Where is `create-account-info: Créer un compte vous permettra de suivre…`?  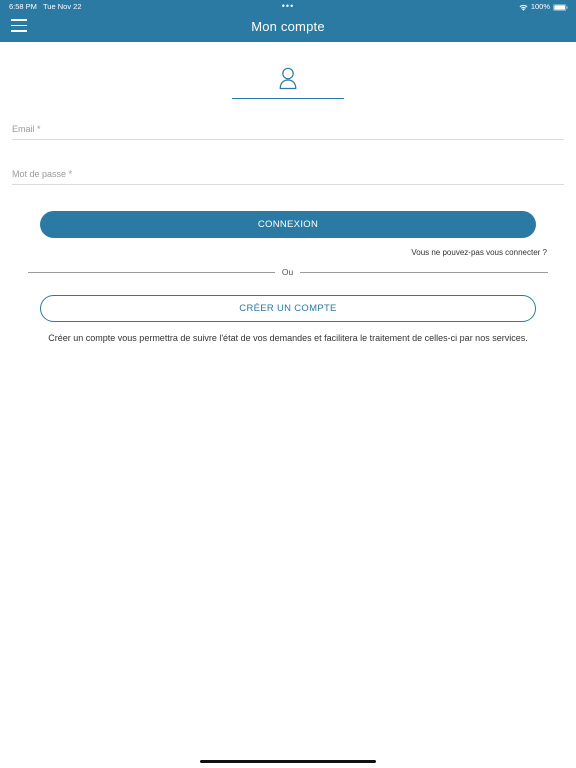 create-account-info: Créer un compte vous permettra de suivre… is located at coordinates (288, 338).